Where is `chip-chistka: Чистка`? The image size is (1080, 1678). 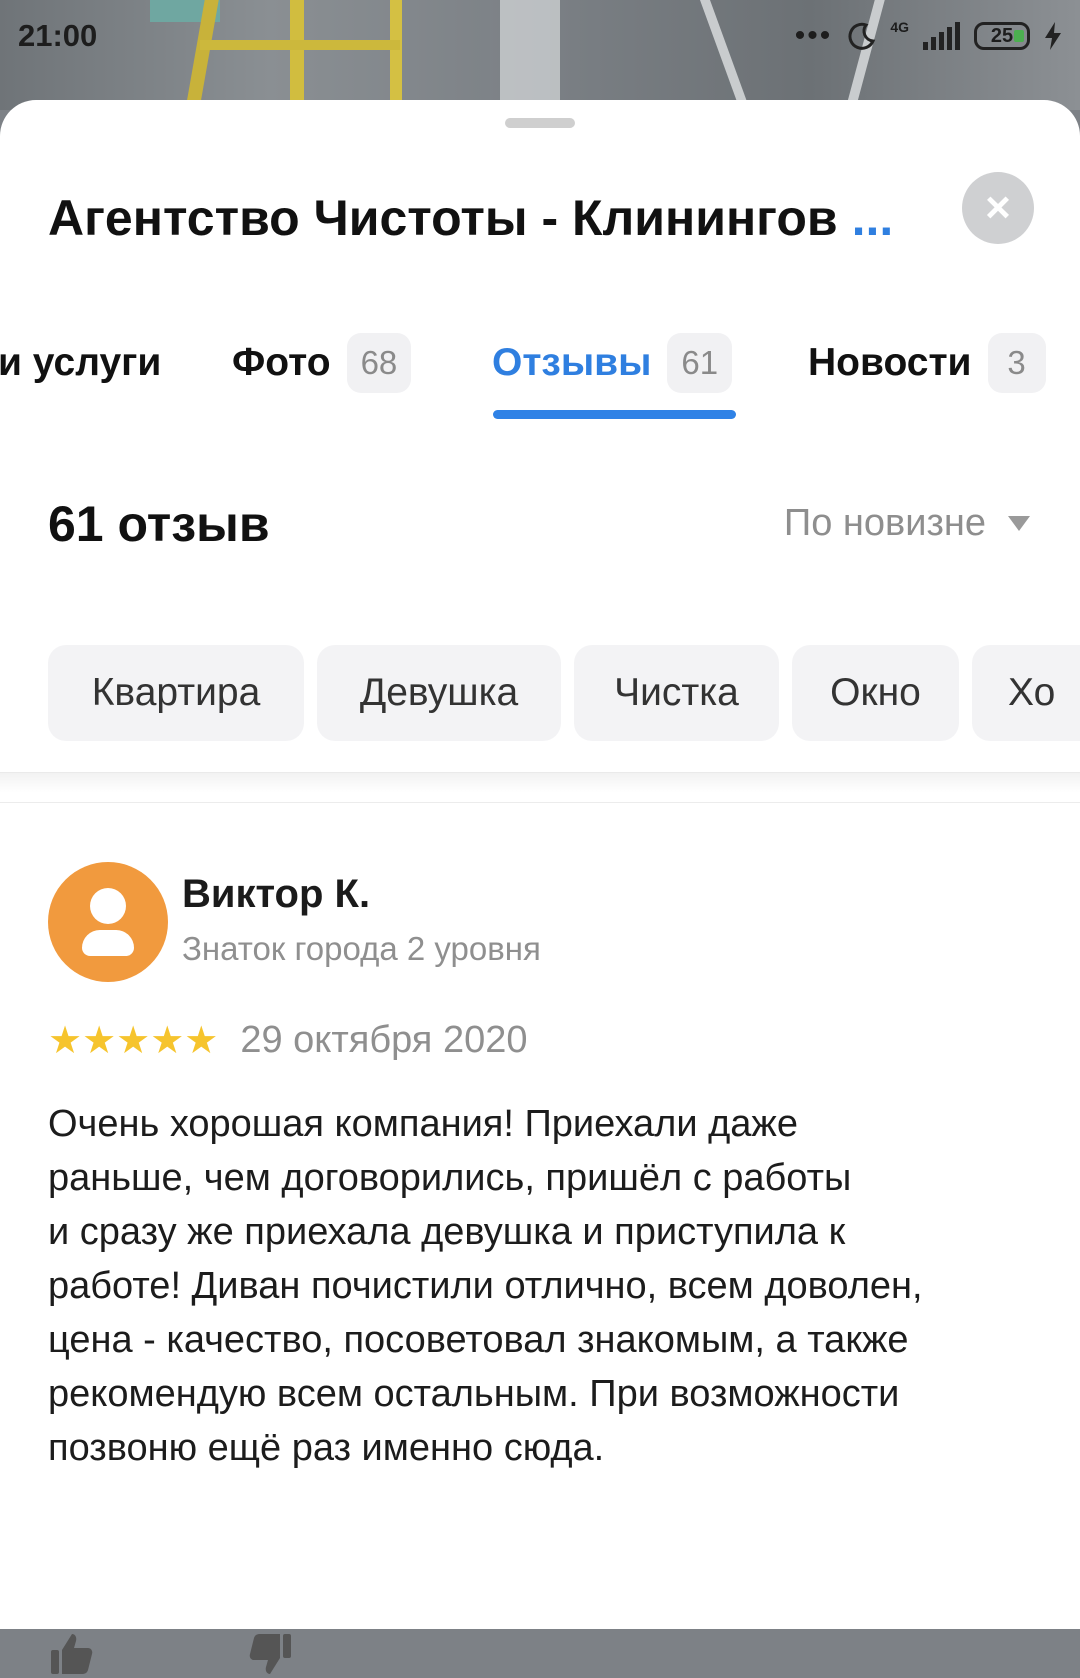 chip-chistka: Чистка is located at coordinates (676, 693).